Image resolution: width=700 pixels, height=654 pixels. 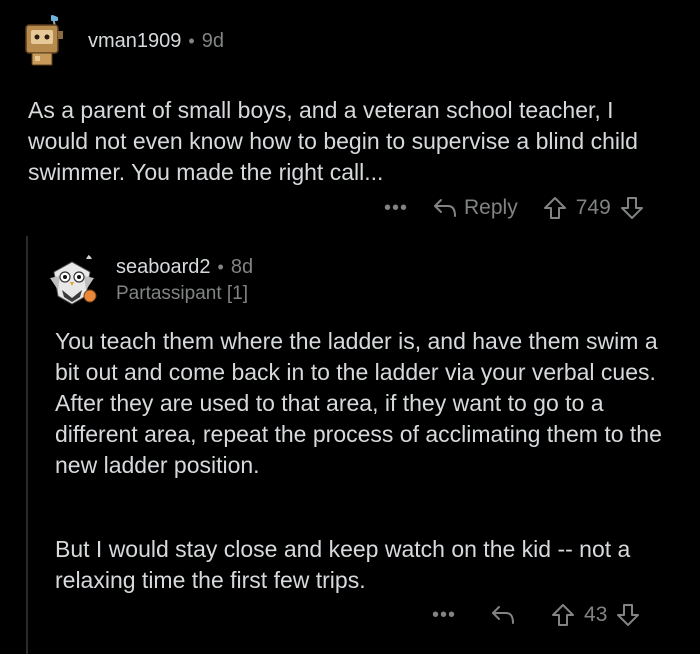 I want to click on comment-header: vman1909 • 9d, so click(x=121, y=41).